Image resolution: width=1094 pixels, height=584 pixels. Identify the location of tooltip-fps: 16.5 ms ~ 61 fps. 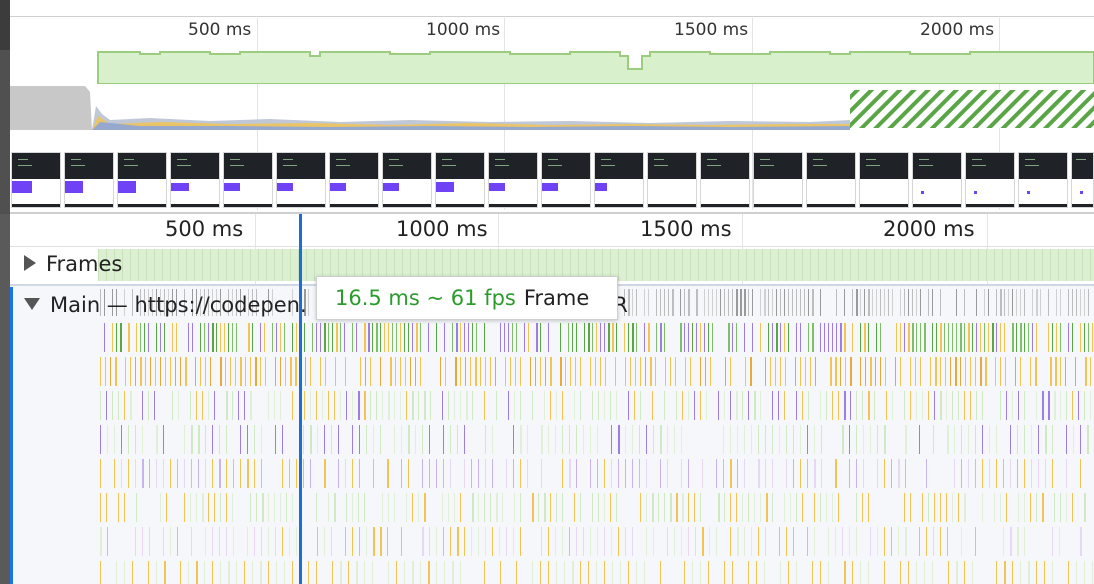
(425, 298).